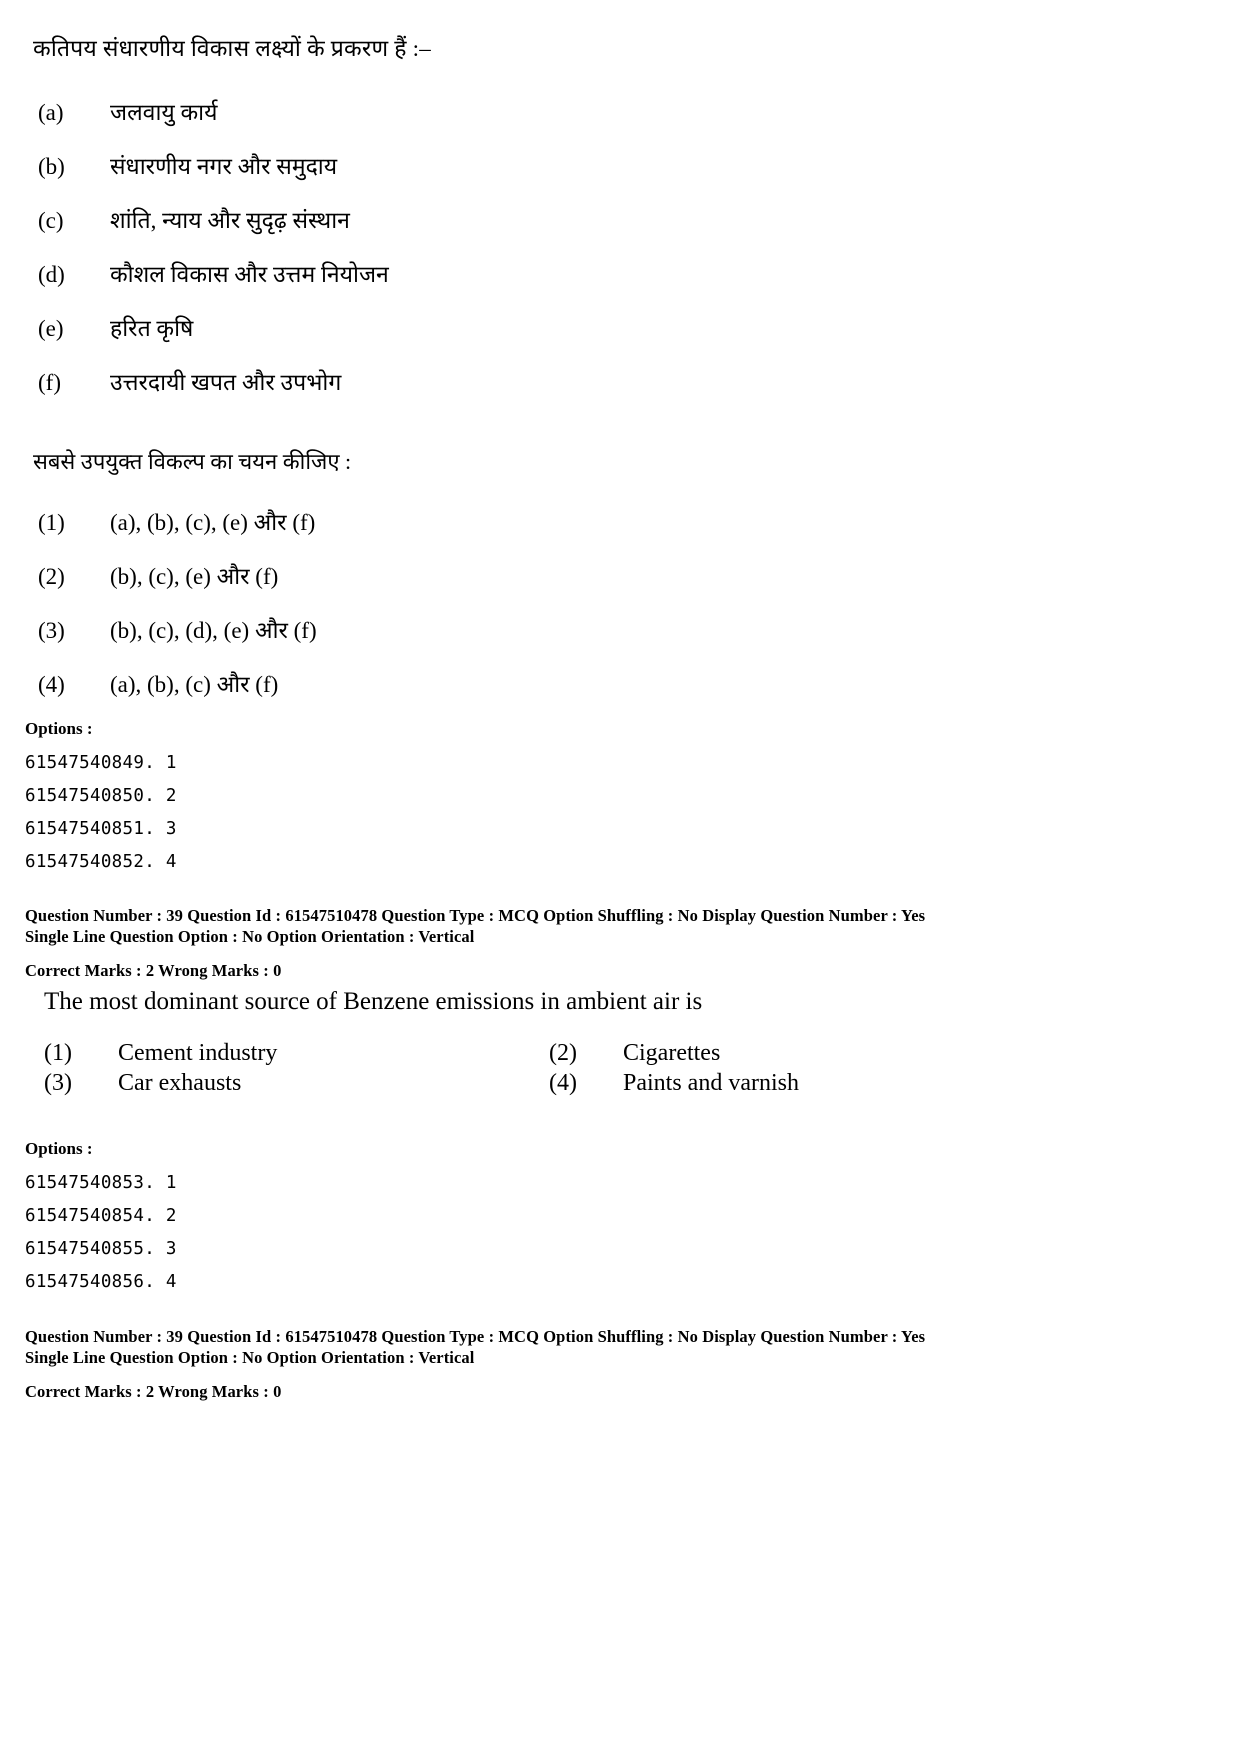 Image resolution: width=1240 pixels, height=1754 pixels. I want to click on sub-item-text: कौशल विकास और उत्तम नियोजन, so click(249, 274).